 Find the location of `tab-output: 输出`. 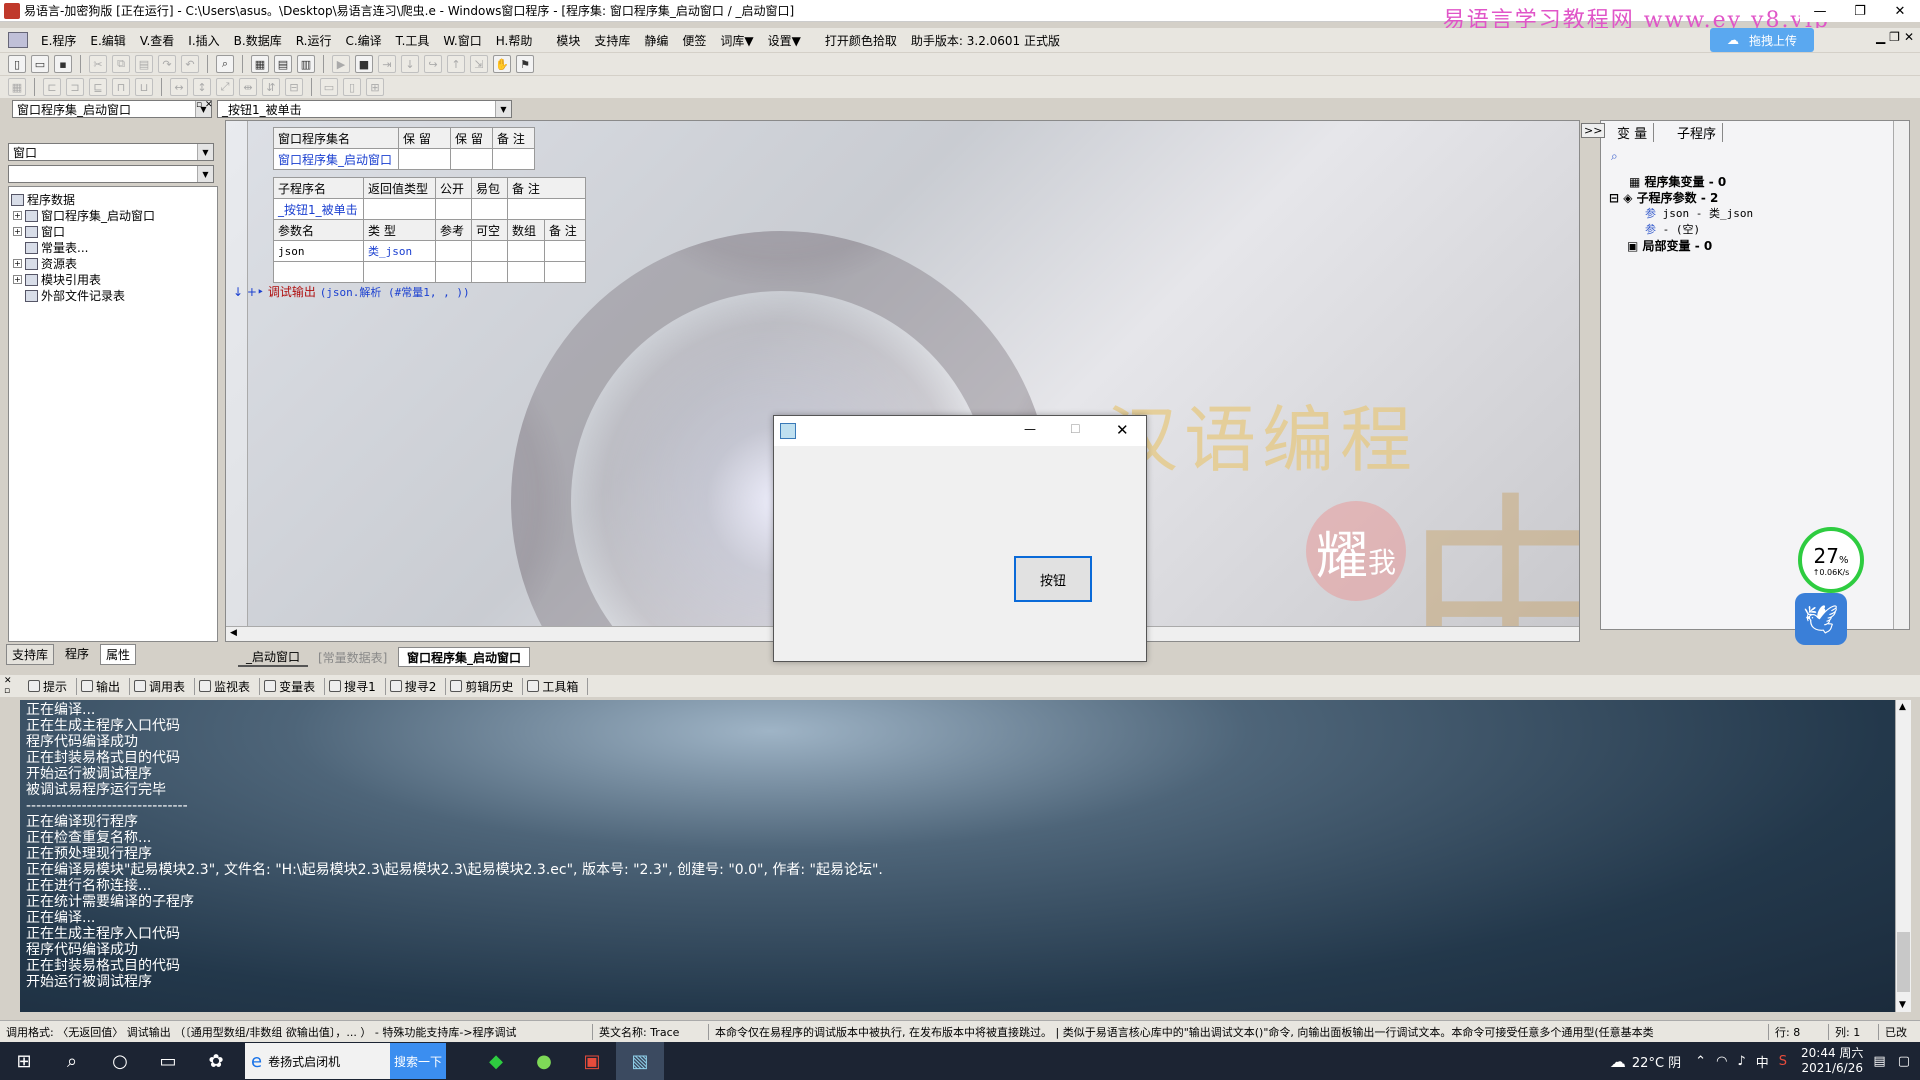

tab-output: 输出 is located at coordinates (104, 686).